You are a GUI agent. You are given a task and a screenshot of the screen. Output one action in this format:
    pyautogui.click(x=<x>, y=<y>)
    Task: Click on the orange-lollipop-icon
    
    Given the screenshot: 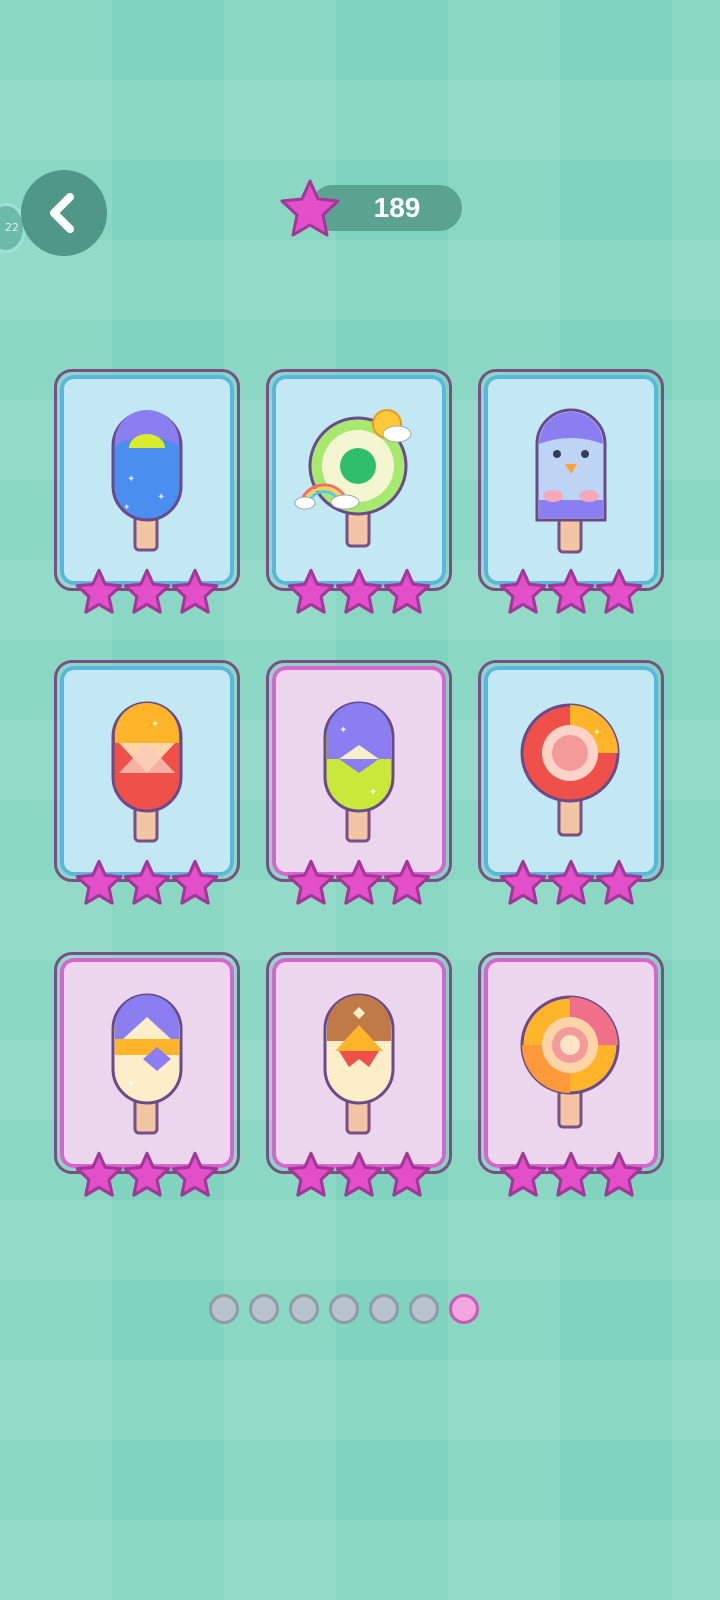 What is the action you would take?
    pyautogui.click(x=570, y=1062)
    